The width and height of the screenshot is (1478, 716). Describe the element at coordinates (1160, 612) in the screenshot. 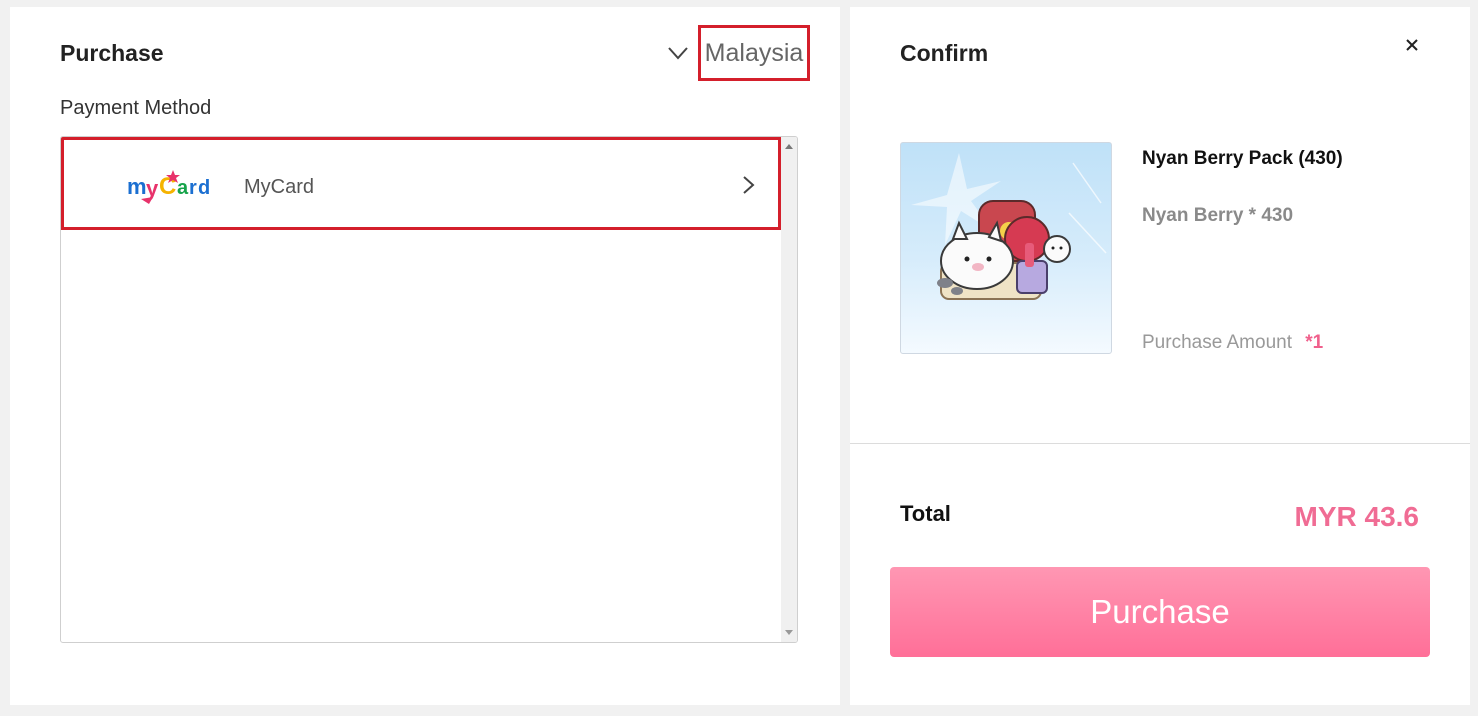

I see `purchase-button: Purchase` at that location.